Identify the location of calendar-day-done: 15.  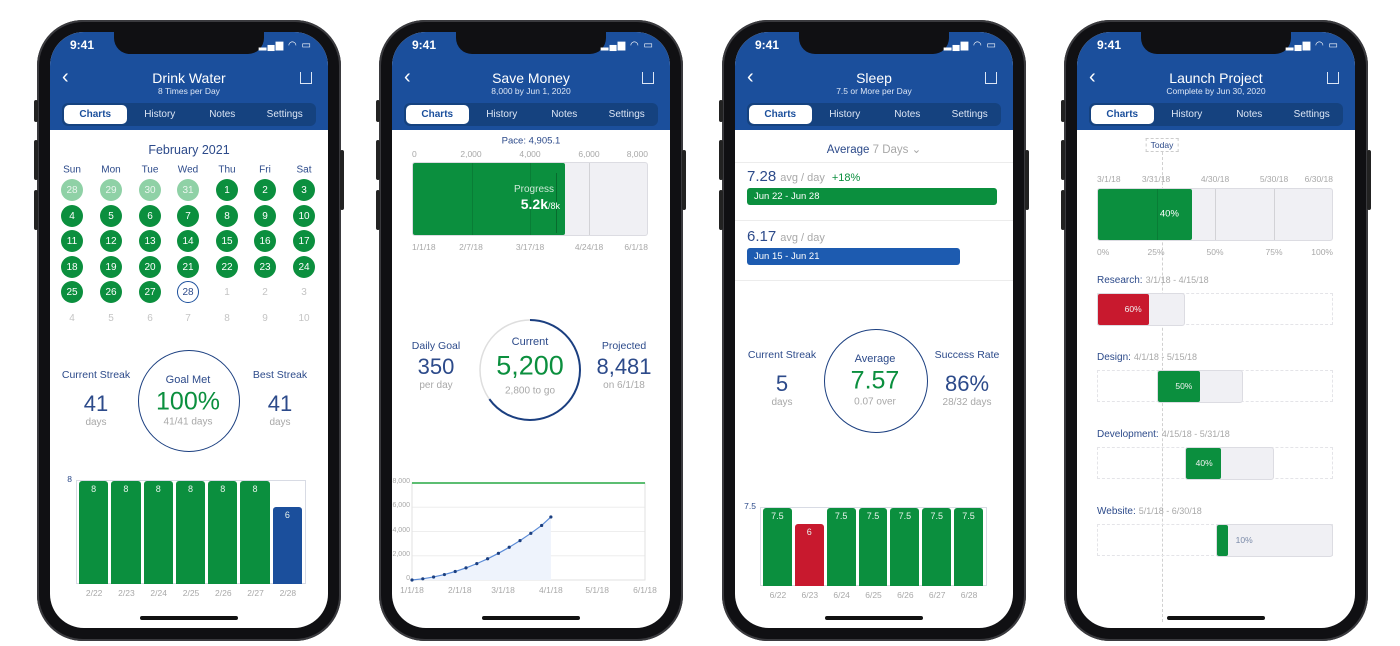
(227, 241).